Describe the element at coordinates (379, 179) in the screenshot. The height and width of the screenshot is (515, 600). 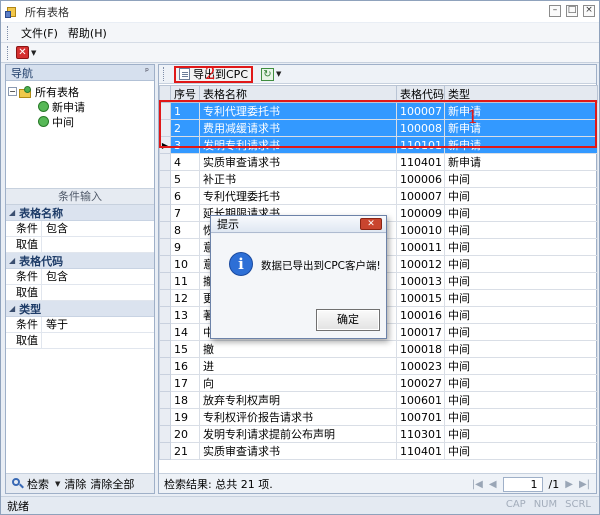
I see `table-row: 5补正书100006中间` at that location.